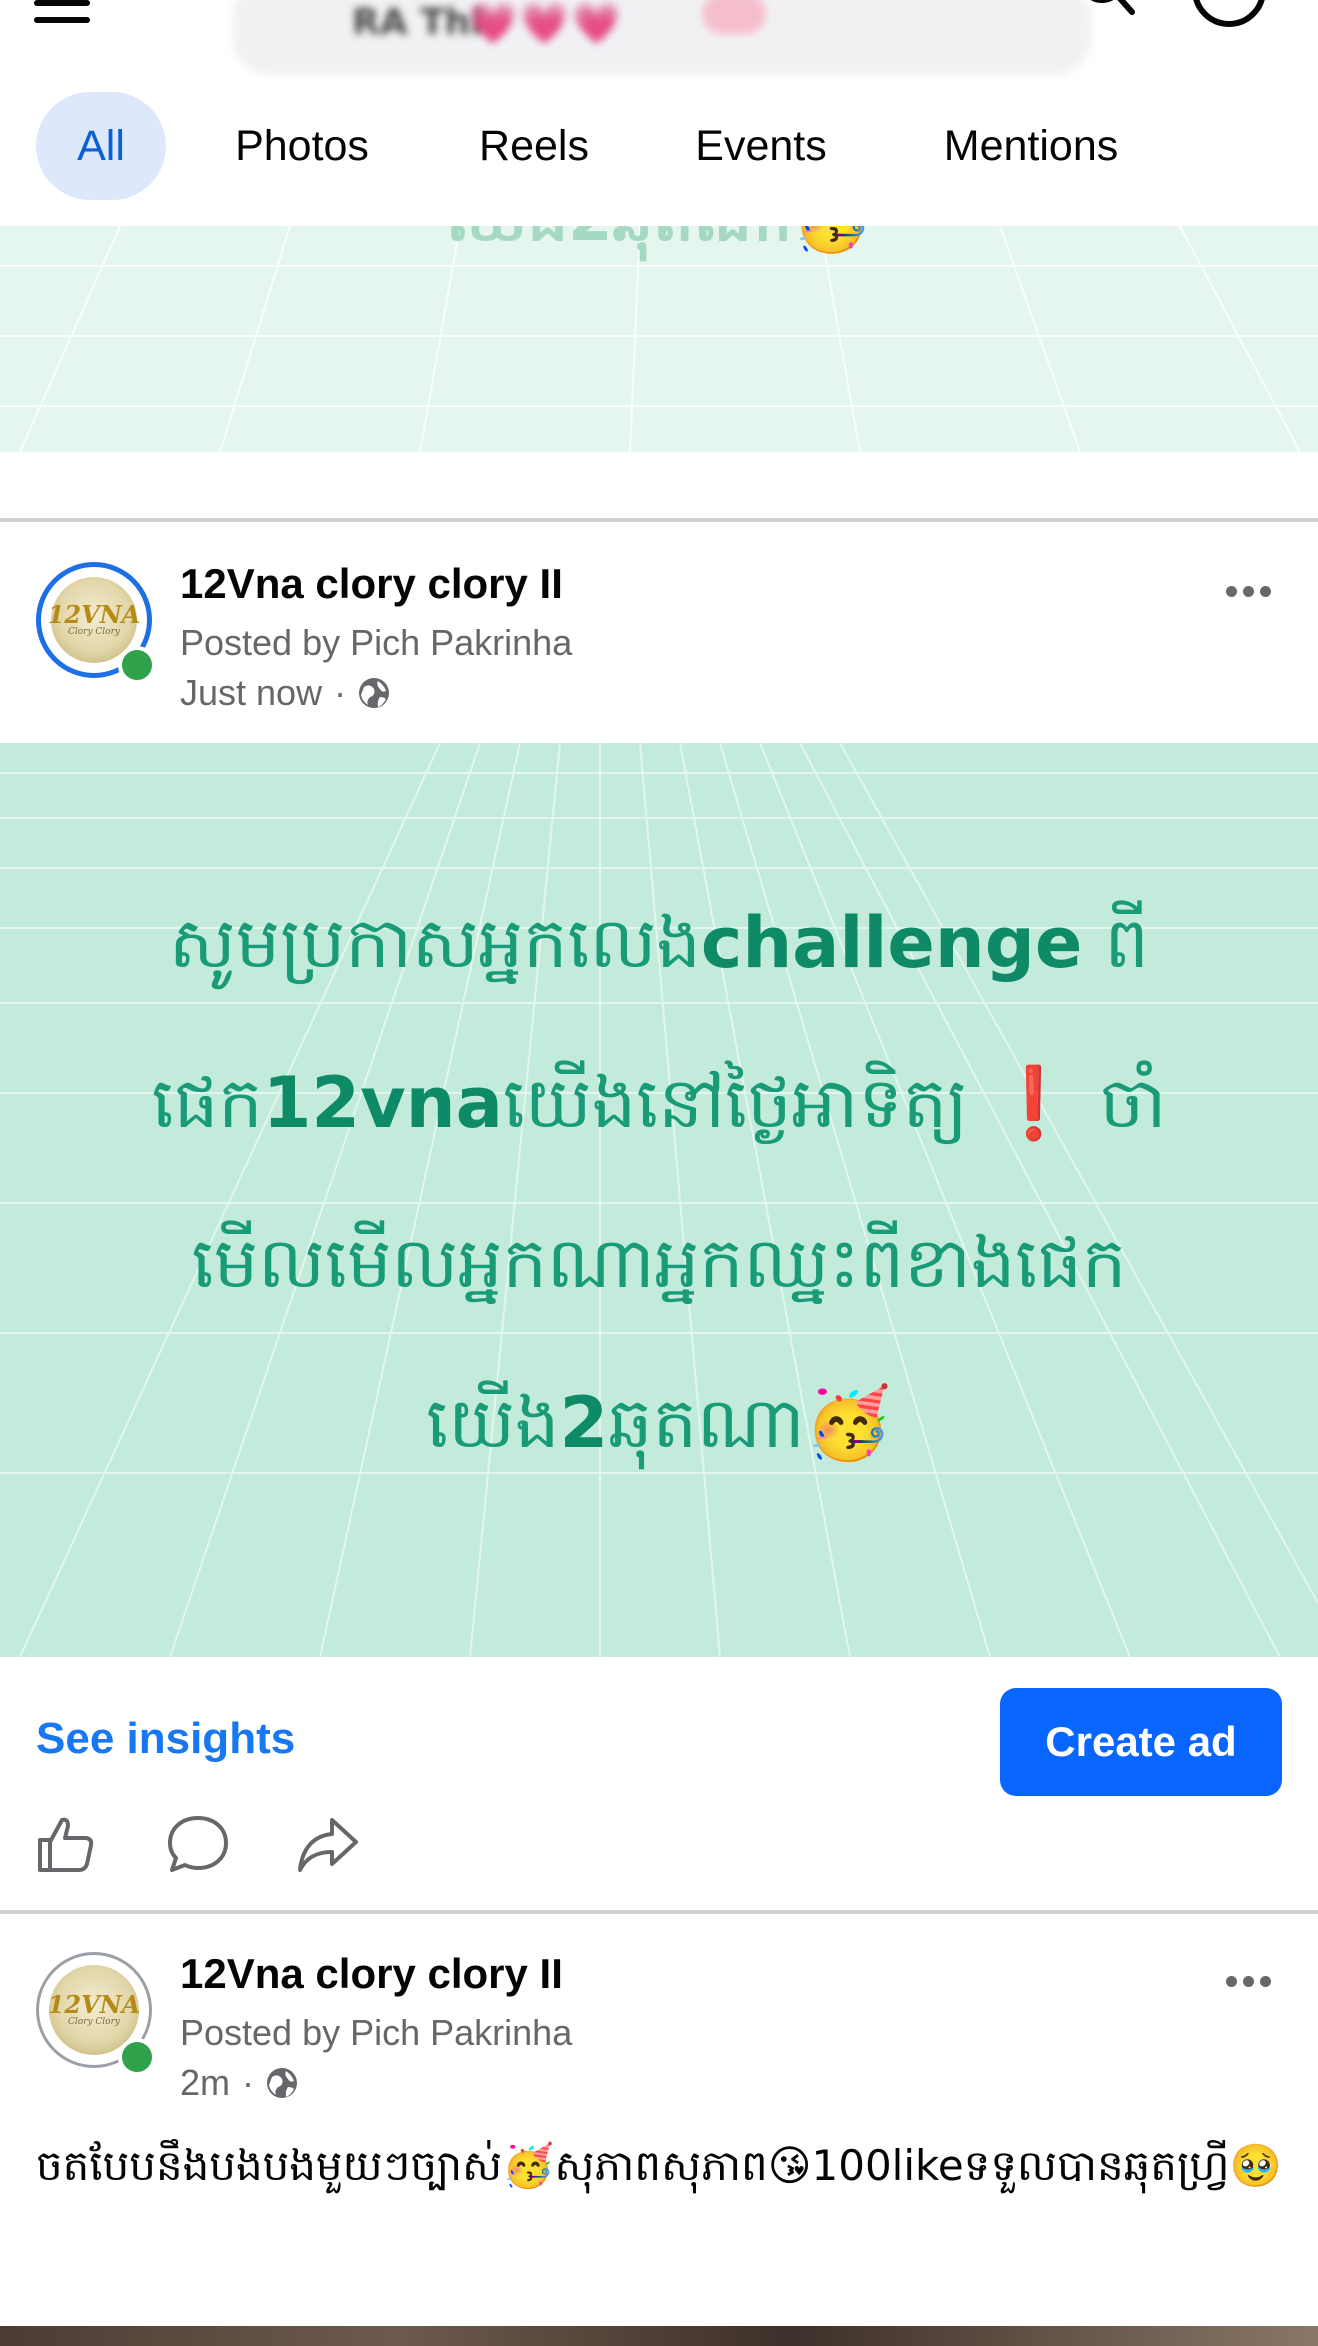  I want to click on chip-events: Events, so click(761, 146).